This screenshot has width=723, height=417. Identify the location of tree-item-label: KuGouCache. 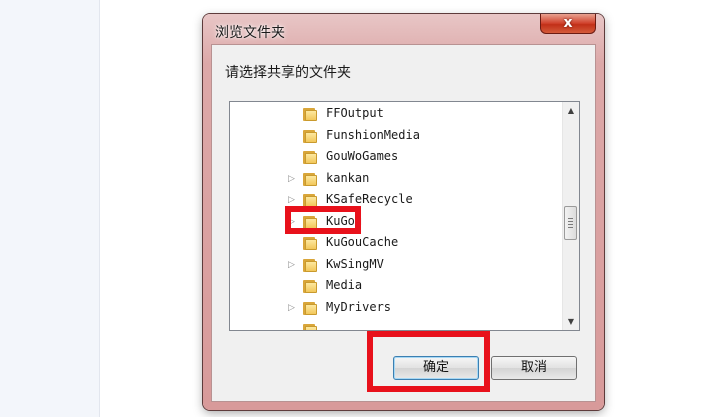
(362, 242).